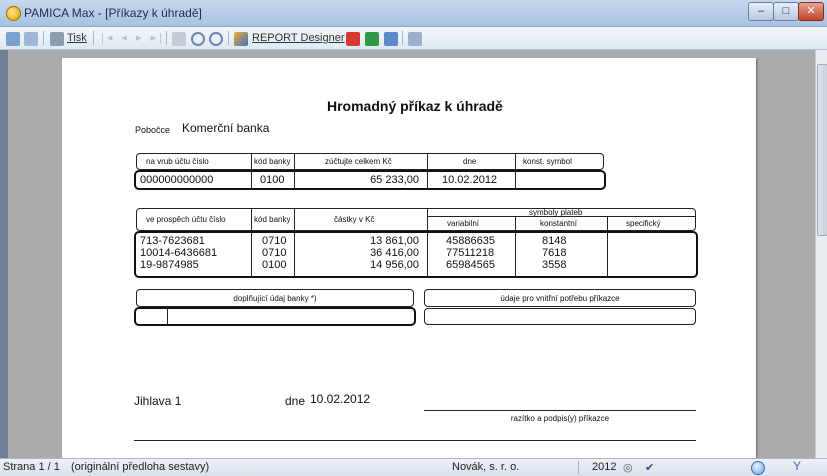 Image resolution: width=827 pixels, height=476 pixels. Describe the element at coordinates (177, 161) in the screenshot. I see `debit-header-account: na vrub účtu číslo` at that location.